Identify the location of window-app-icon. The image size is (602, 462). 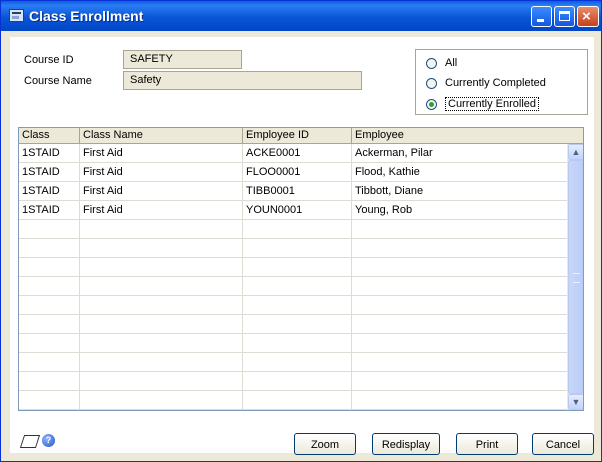
(16, 15).